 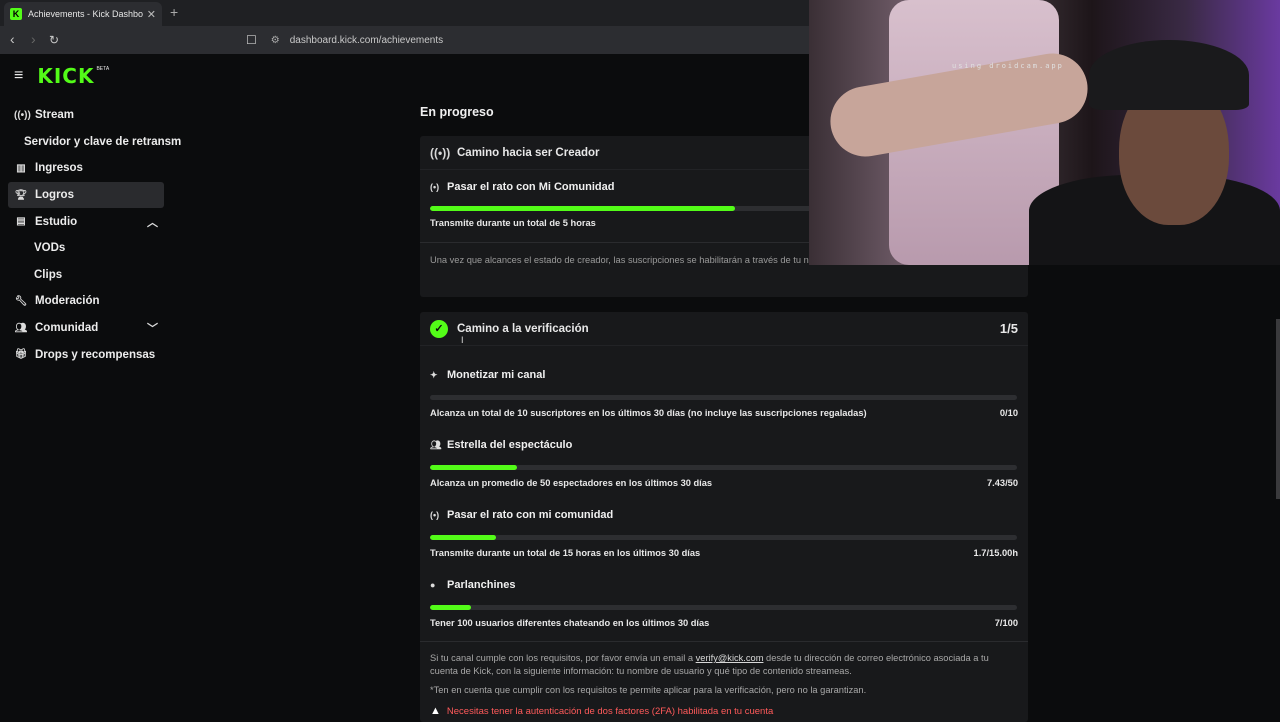 What do you see at coordinates (174, 12) in the screenshot?
I see `new-tab-button: +` at bounding box center [174, 12].